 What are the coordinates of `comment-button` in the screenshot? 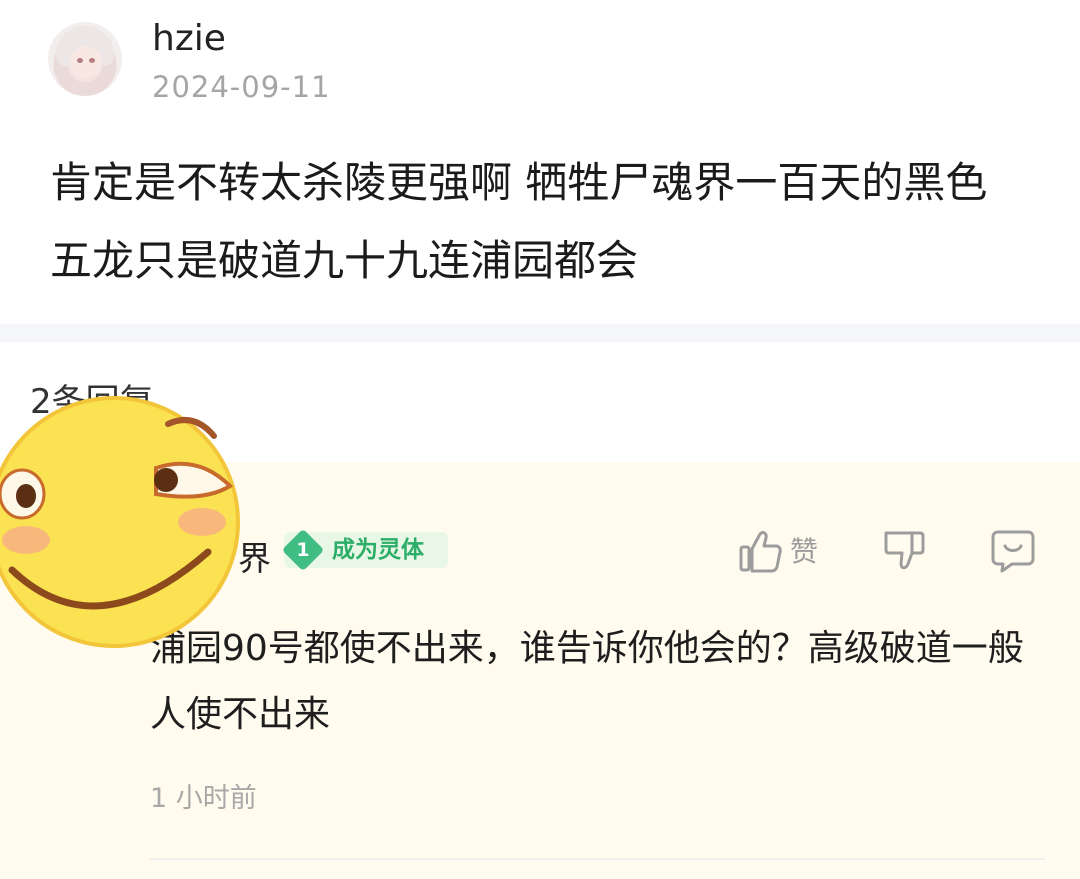 It's located at (1012, 552).